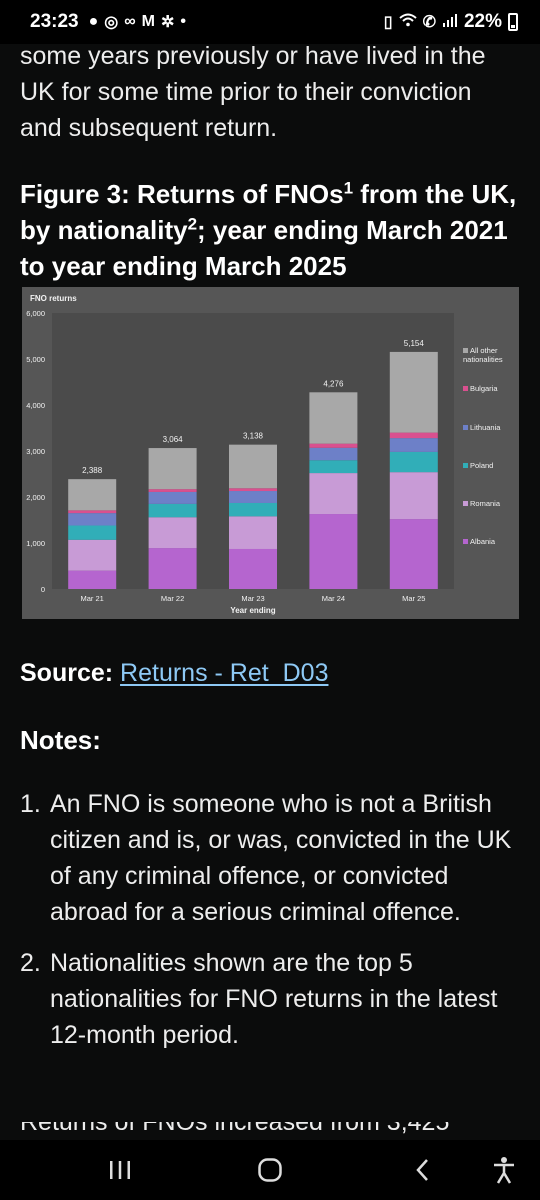 This screenshot has width=540, height=1200. I want to click on app-notification-icon: ●, so click(93, 21).